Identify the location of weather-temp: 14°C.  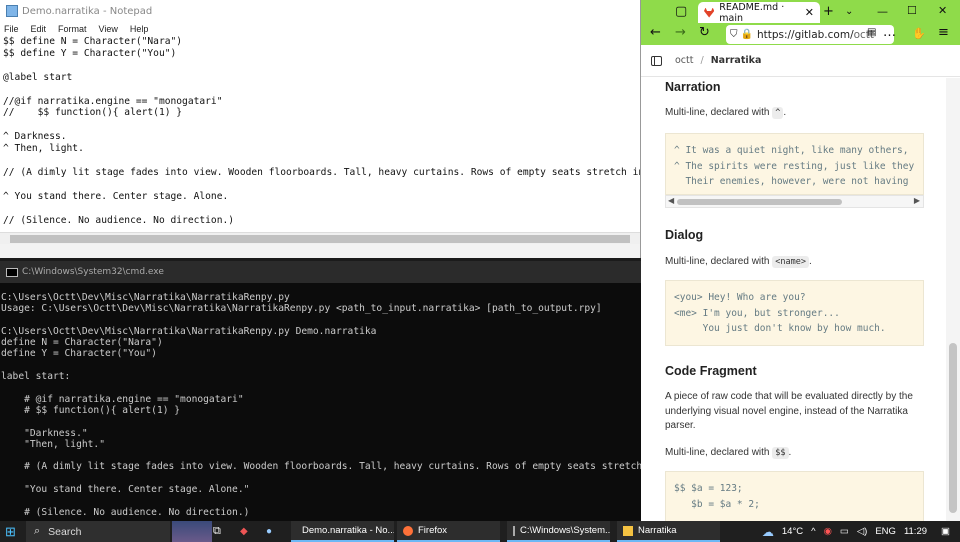
(792, 531).